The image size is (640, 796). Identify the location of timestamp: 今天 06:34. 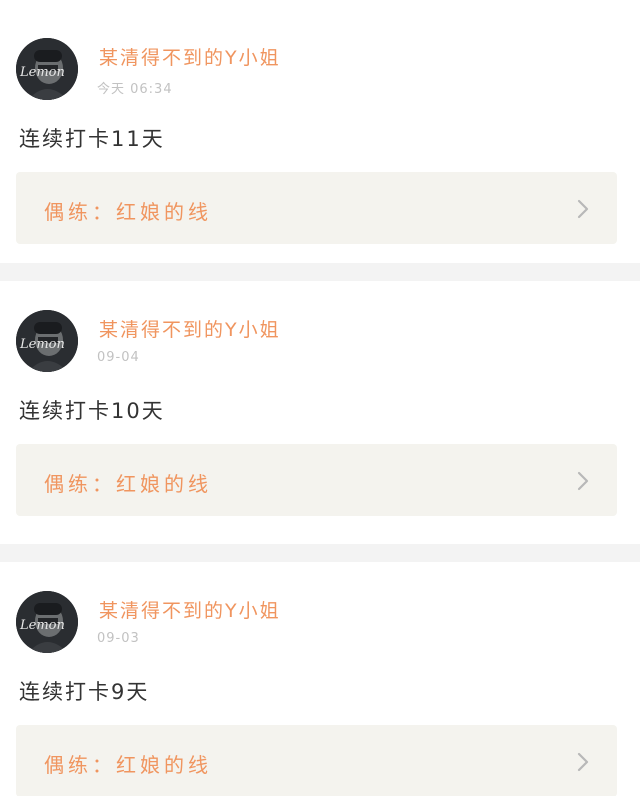
(135, 89).